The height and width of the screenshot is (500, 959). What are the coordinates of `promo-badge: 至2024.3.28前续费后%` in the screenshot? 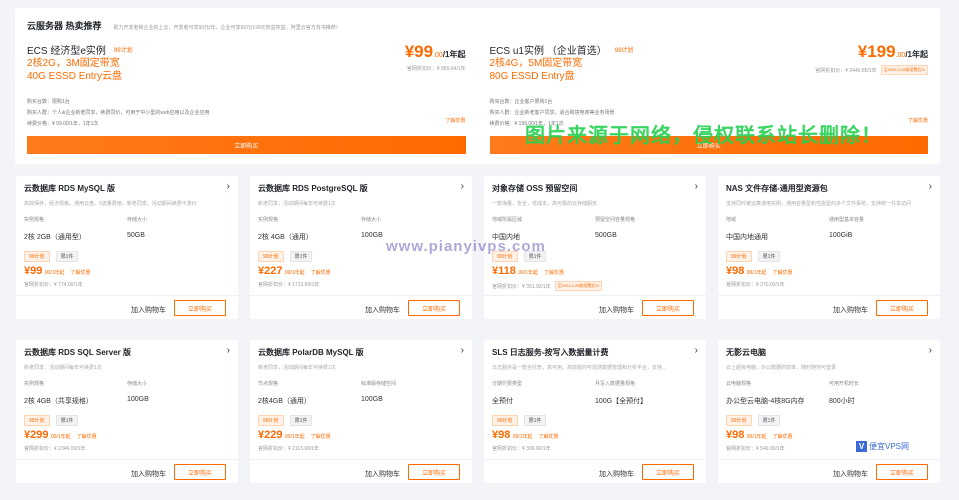 It's located at (578, 286).